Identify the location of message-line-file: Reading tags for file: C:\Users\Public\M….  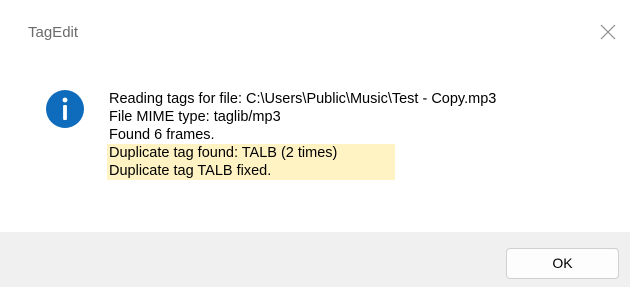
(303, 99).